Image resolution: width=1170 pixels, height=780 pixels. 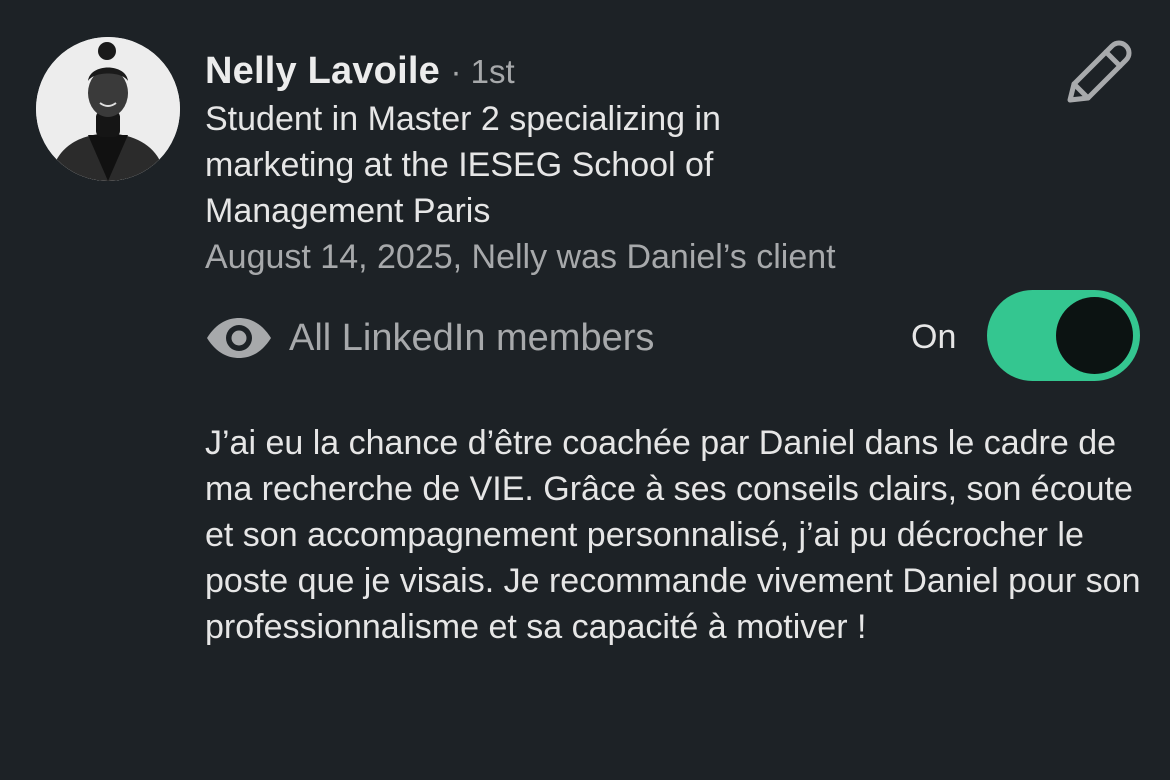 I want to click on profile-photo, so click(x=108, y=109).